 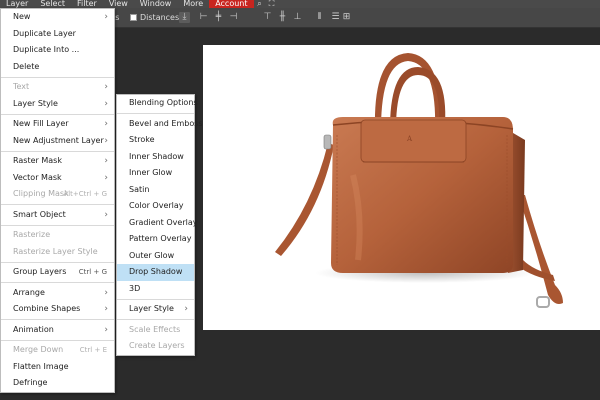 What do you see at coordinates (203, 17) in the screenshot?
I see `align-left-icon: ⊢` at bounding box center [203, 17].